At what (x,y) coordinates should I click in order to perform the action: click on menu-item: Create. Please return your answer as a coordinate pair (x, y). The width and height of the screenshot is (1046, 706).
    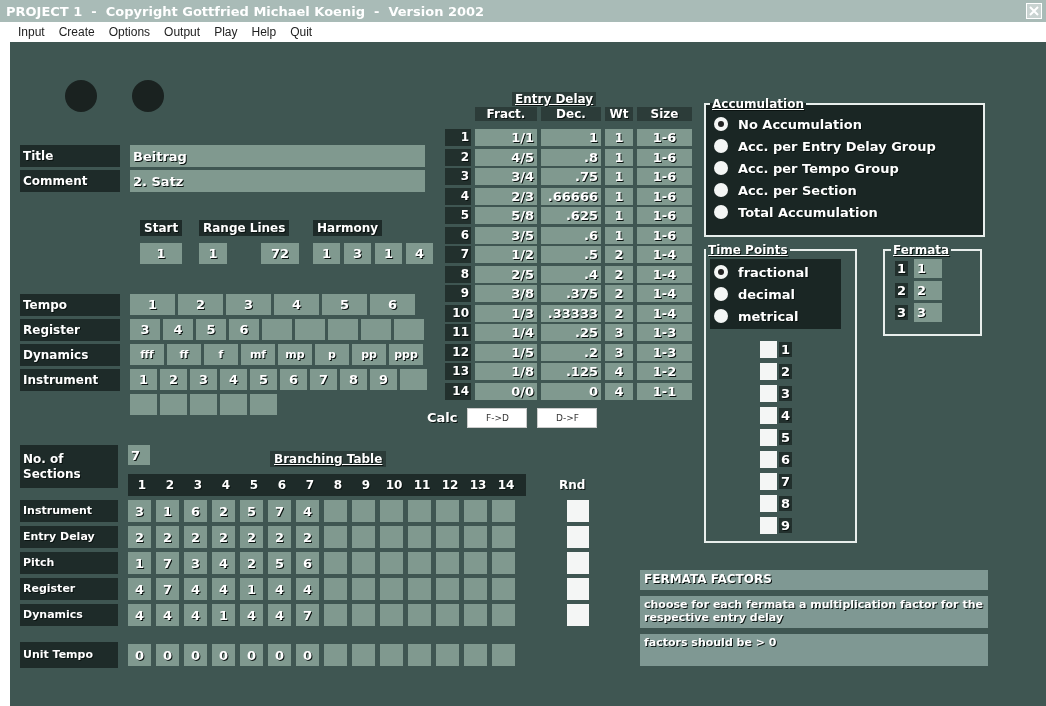
    Looking at the image, I should click on (76, 32).